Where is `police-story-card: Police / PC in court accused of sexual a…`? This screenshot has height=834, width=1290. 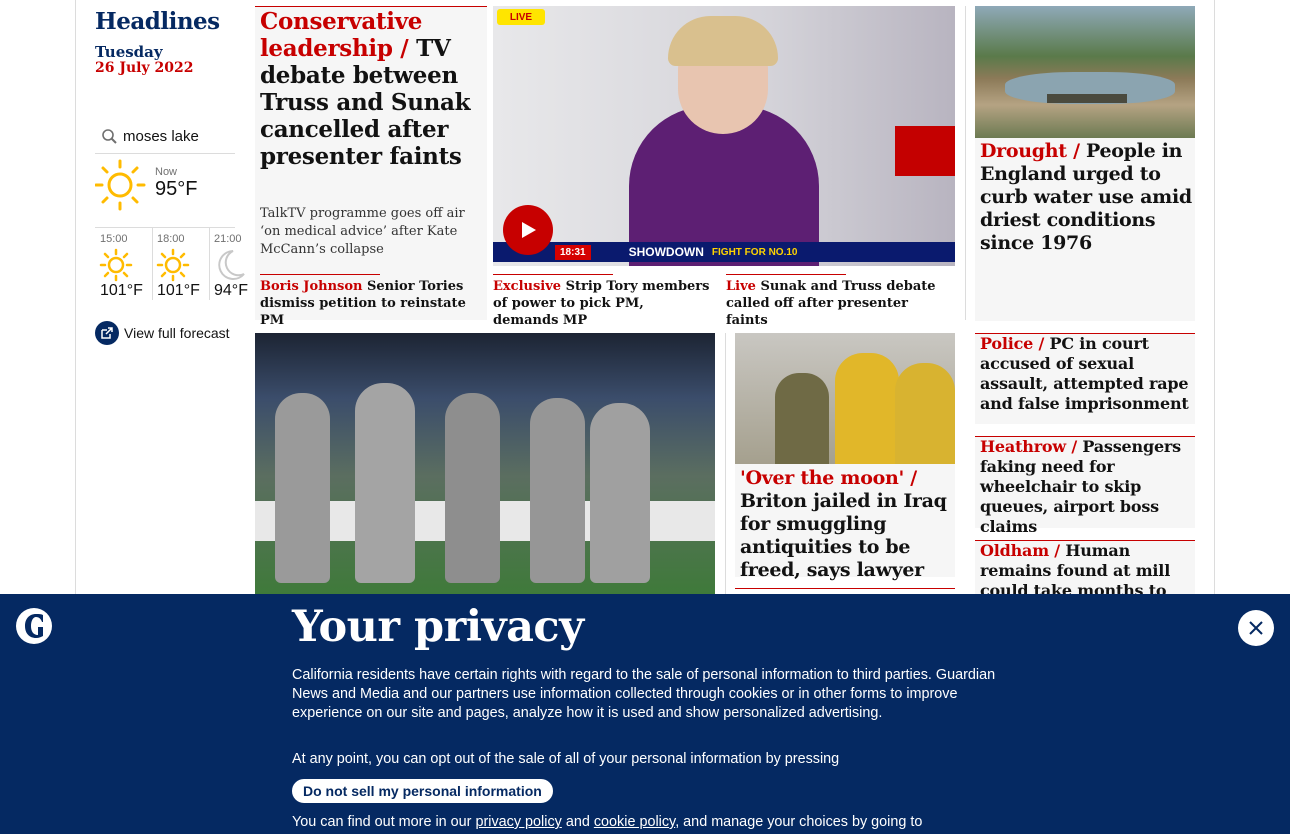
police-story-card: Police / PC in court accused of sexual a… is located at coordinates (1085, 378).